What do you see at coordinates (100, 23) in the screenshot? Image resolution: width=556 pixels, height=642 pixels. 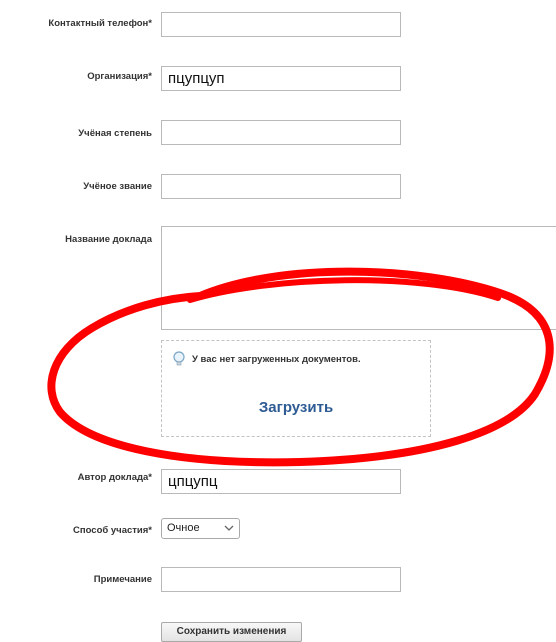 I see `phone-label: Контактный телефон*` at bounding box center [100, 23].